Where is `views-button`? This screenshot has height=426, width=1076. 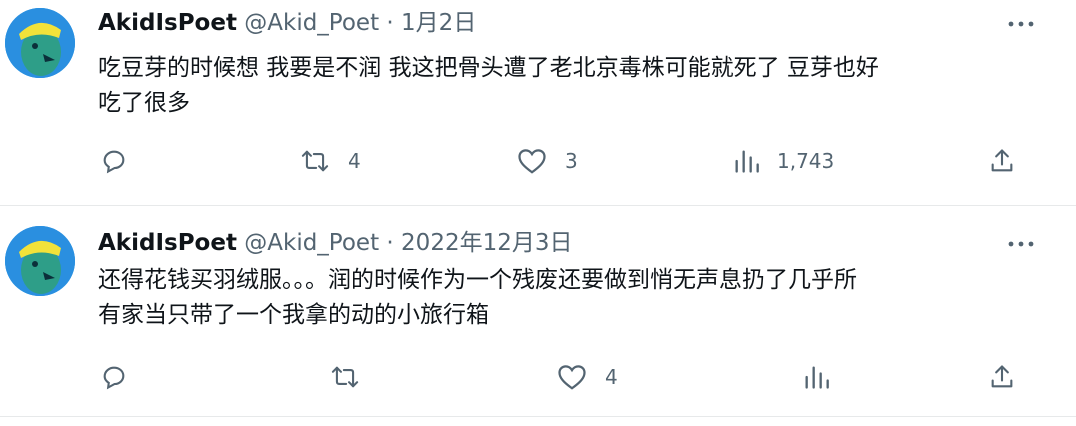 views-button is located at coordinates (825, 377).